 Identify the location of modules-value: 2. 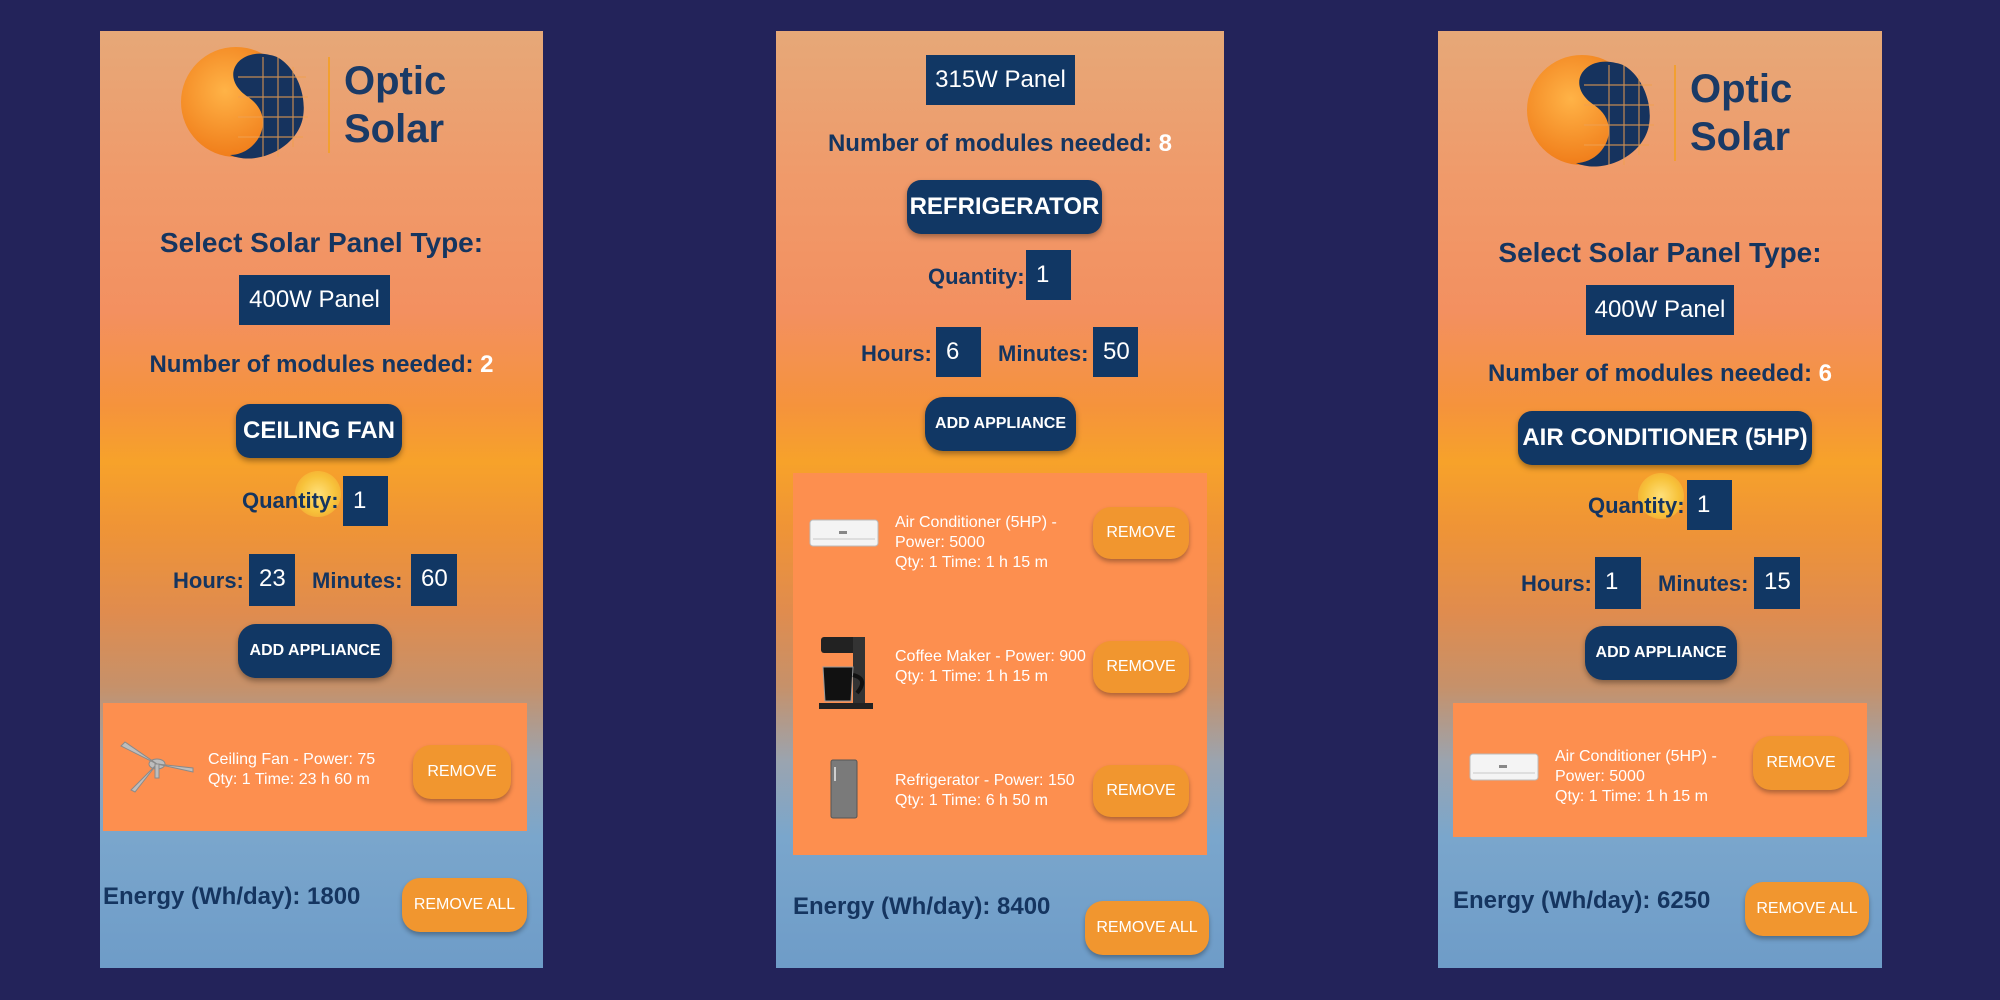
(487, 364).